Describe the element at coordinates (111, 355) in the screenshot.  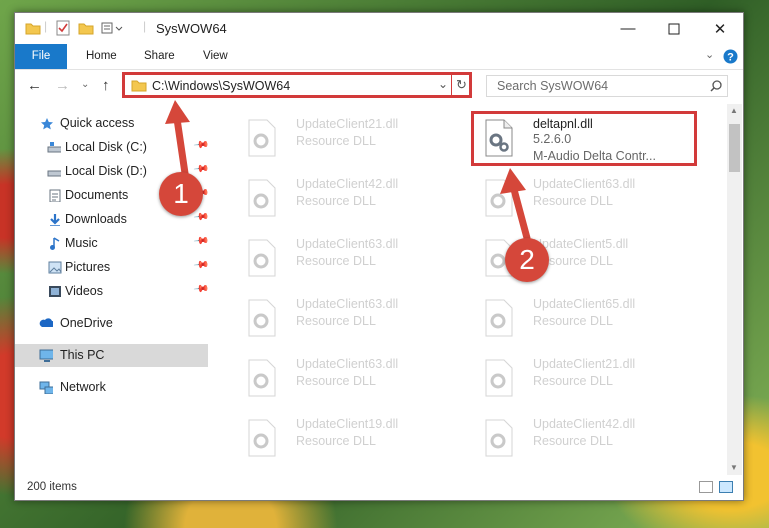
I see `nav-this-pc: This PC` at that location.